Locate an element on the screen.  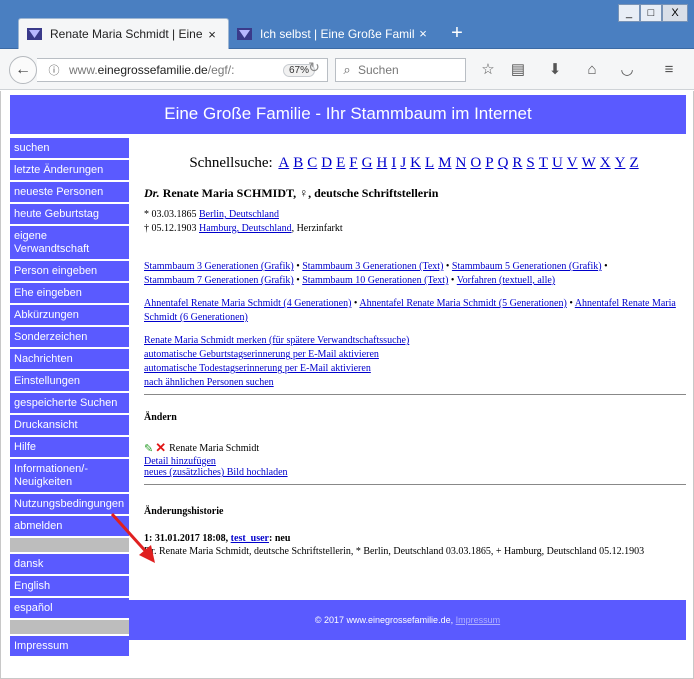
quicksearch-letter-m: M is located at coordinates (444, 163).